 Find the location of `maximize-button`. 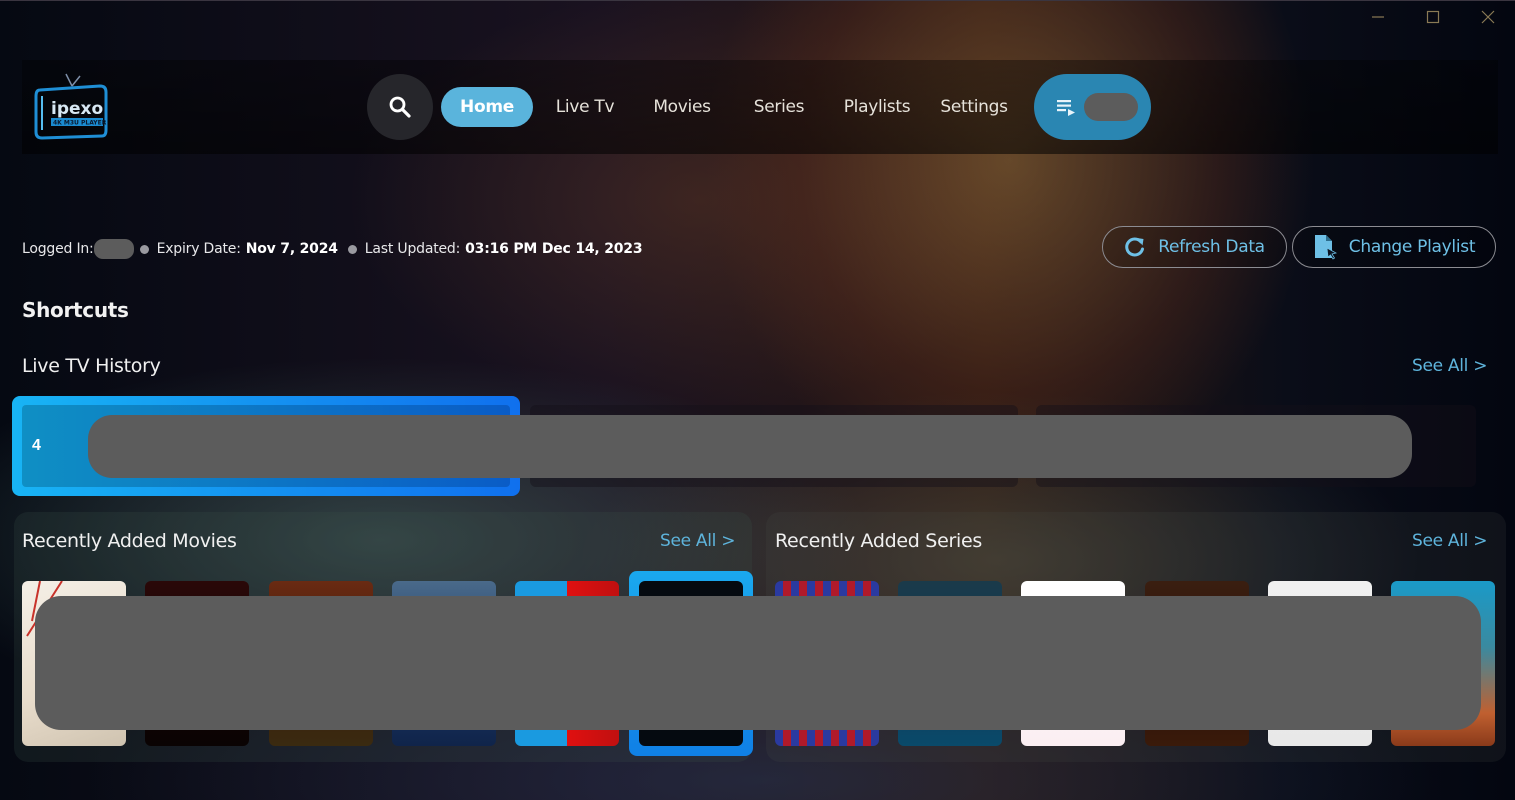

maximize-button is located at coordinates (1432, 17).